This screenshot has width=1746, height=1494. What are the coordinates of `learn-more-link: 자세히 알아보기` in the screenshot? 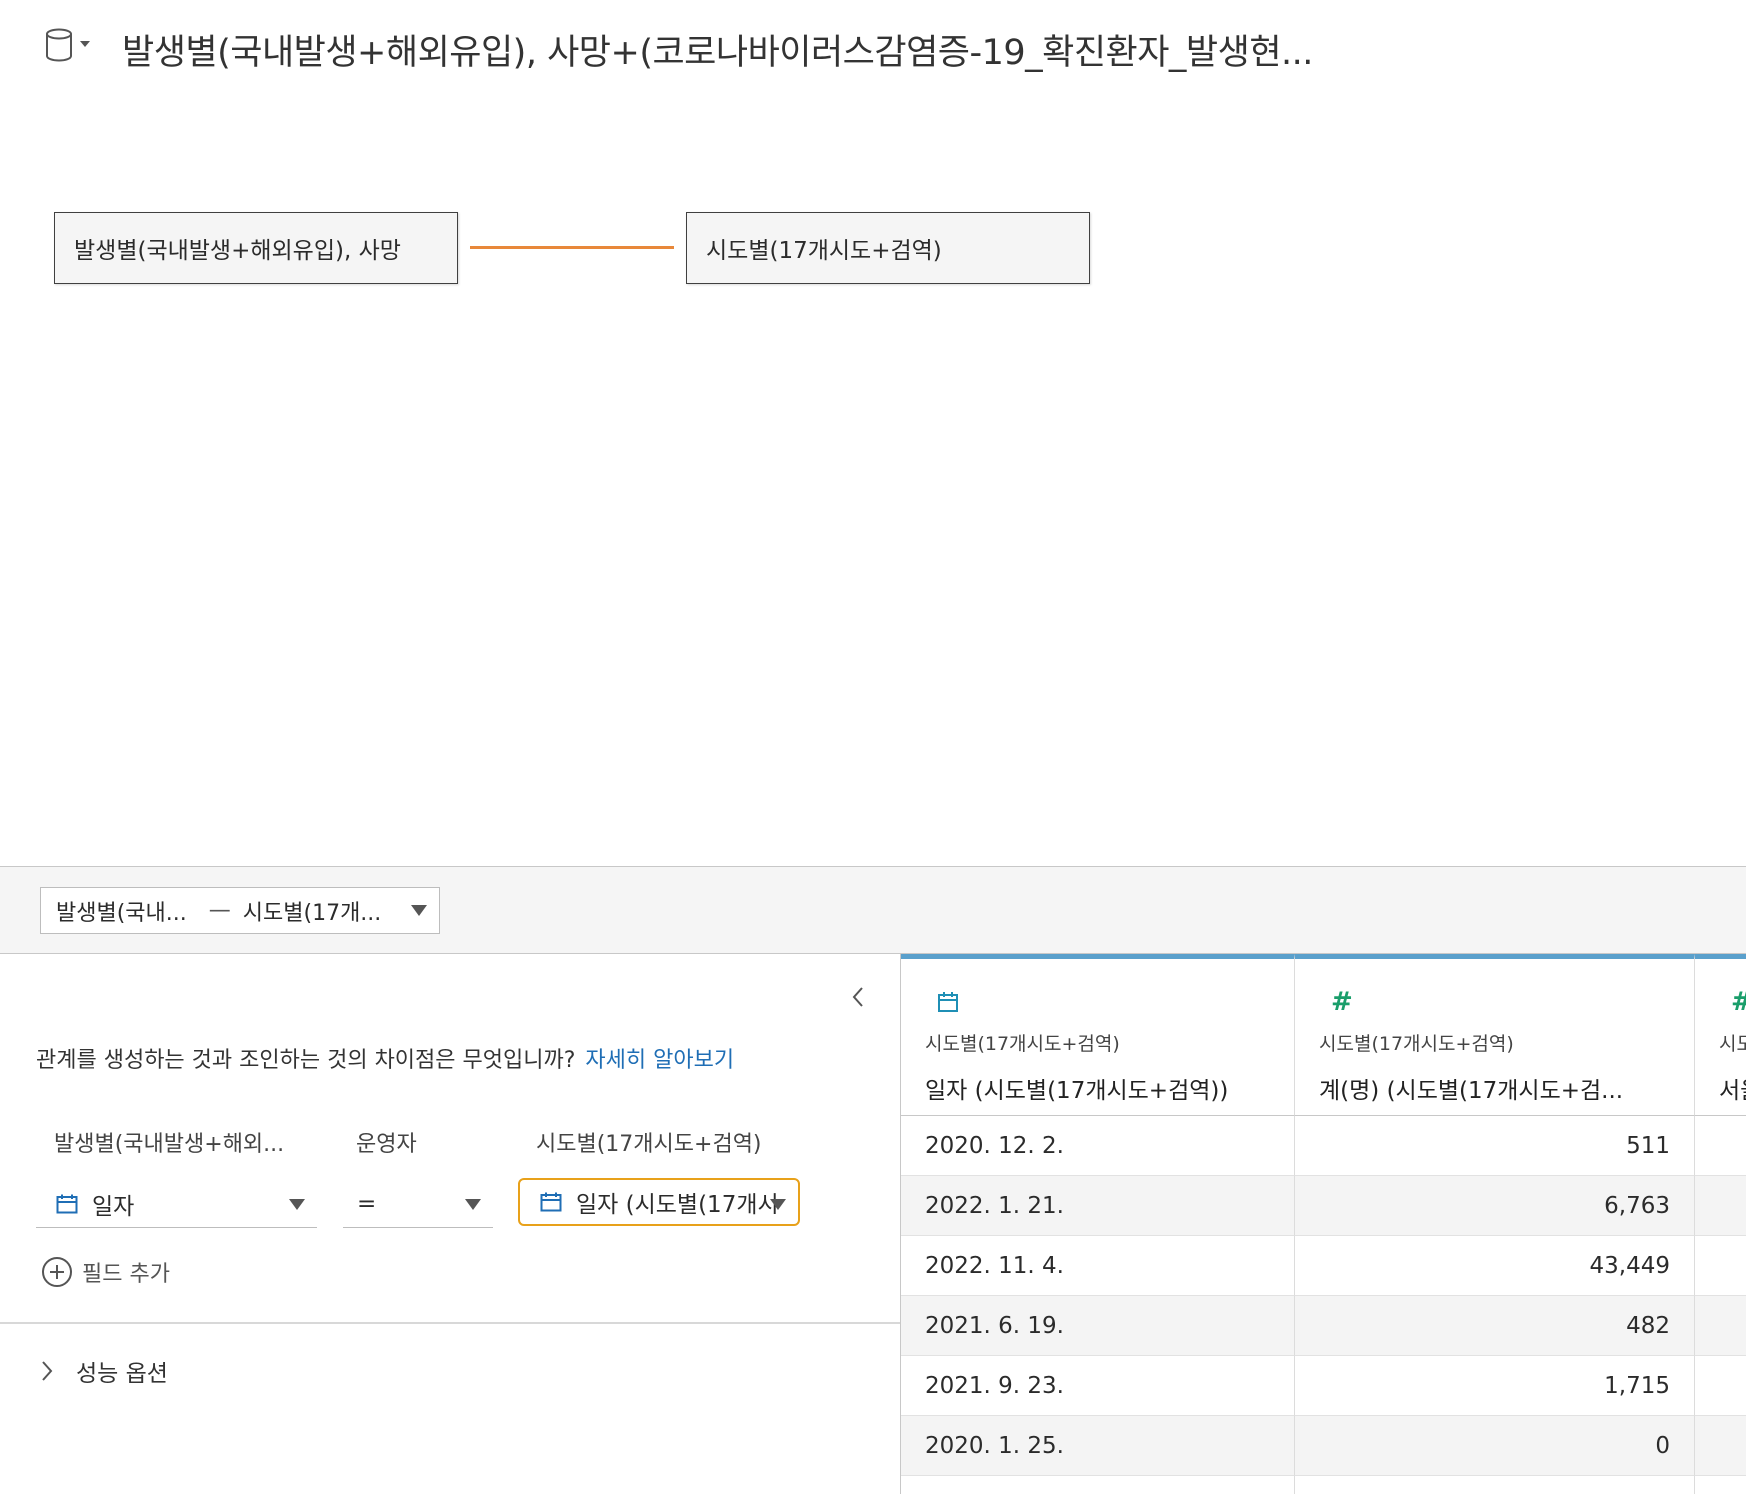 It's located at (659, 1060).